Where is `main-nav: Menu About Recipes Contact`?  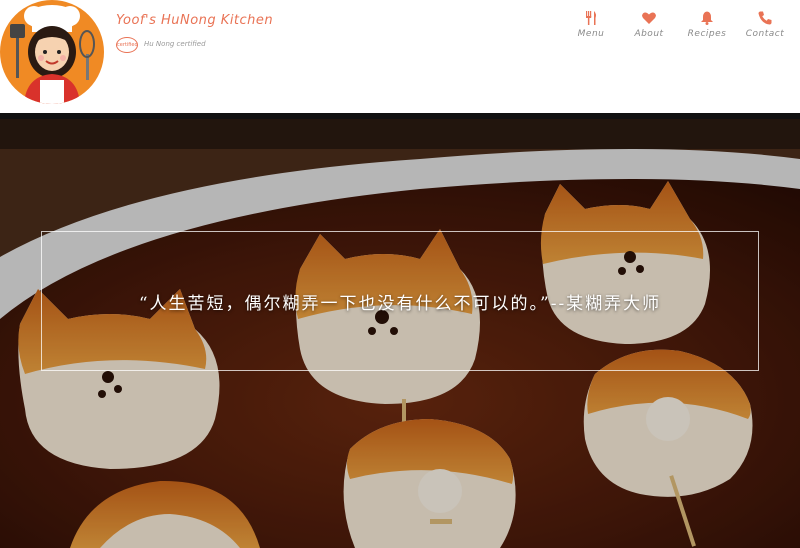 main-nav: Menu About Recipes Contact is located at coordinates (676, 24).